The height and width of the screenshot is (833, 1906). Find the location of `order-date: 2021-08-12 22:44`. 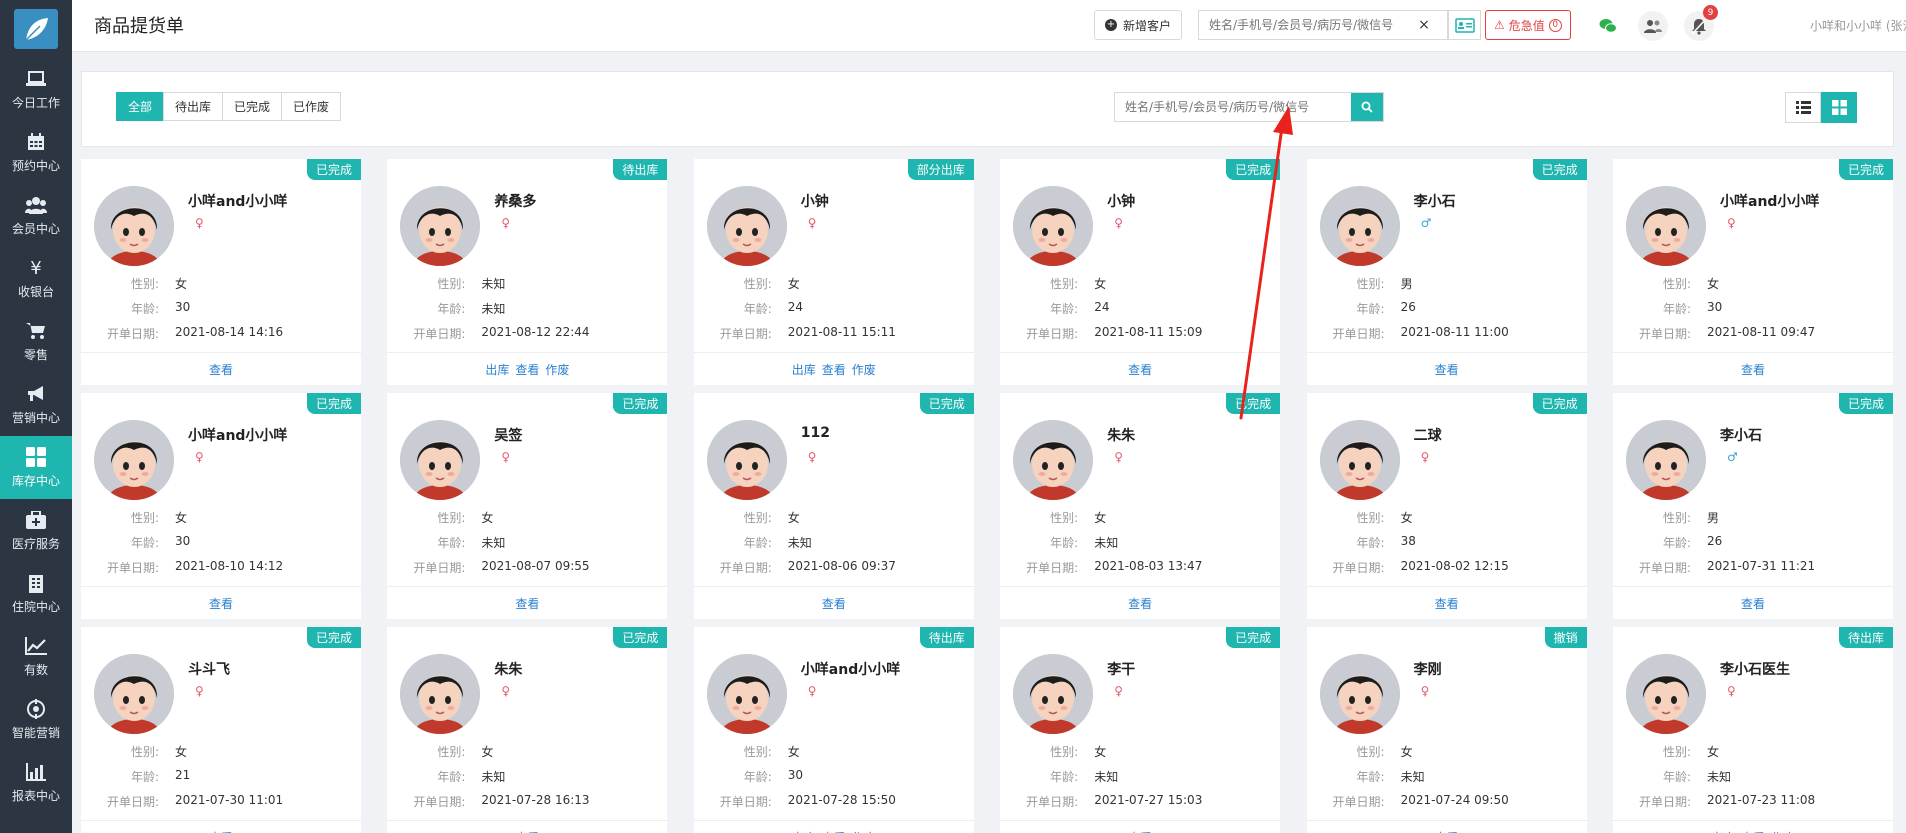

order-date: 2021-08-12 22:44 is located at coordinates (535, 332).